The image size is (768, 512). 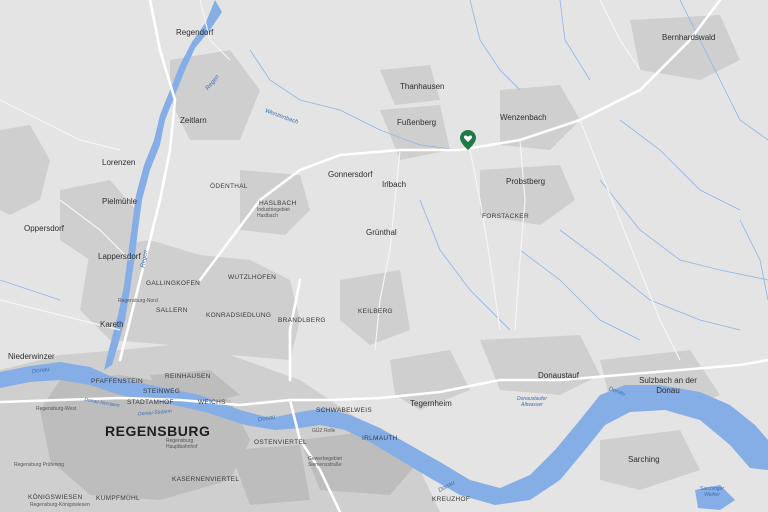 I want to click on place-label-irlbach: Irlbach, so click(x=394, y=184).